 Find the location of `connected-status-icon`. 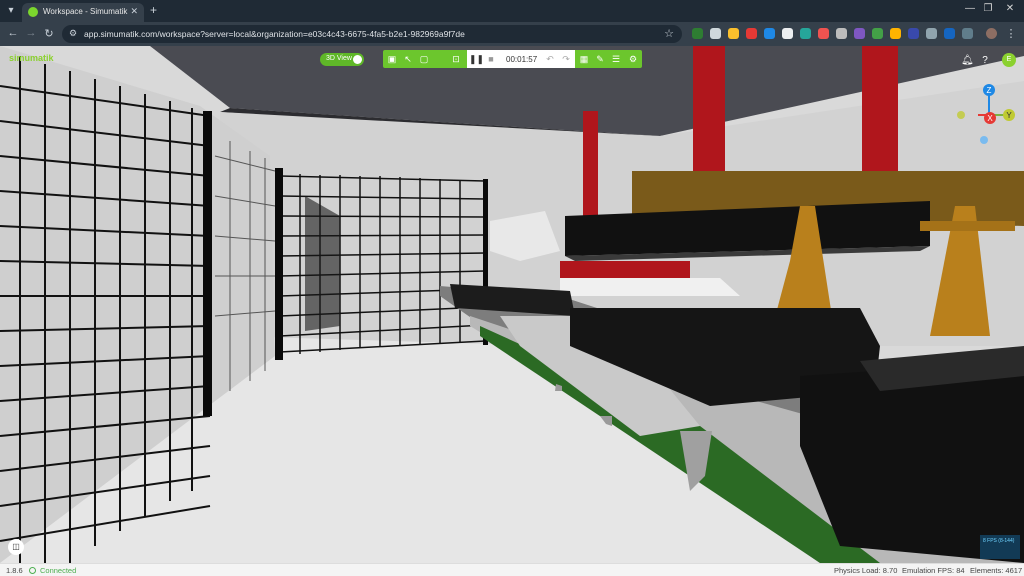

connected-status-icon is located at coordinates (32, 570).